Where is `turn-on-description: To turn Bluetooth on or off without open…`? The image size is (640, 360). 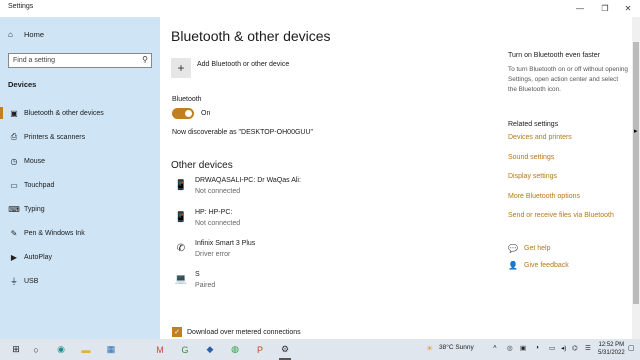
turn-on-description: To turn Bluetooth on or off without open… is located at coordinates (568, 79).